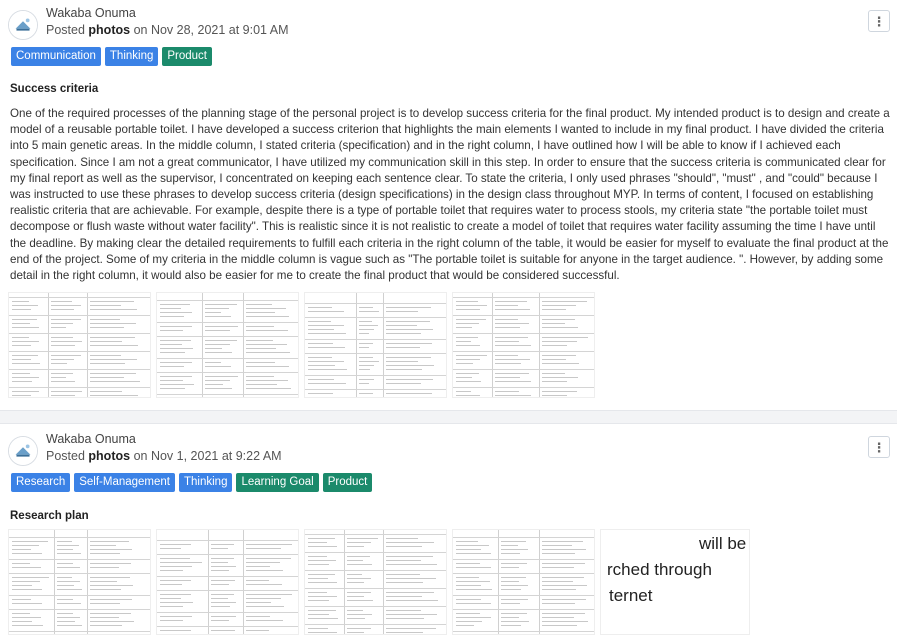 This screenshot has height=635, width=897. Describe the element at coordinates (54, 89) in the screenshot. I see `section-title: Success criteria` at that location.